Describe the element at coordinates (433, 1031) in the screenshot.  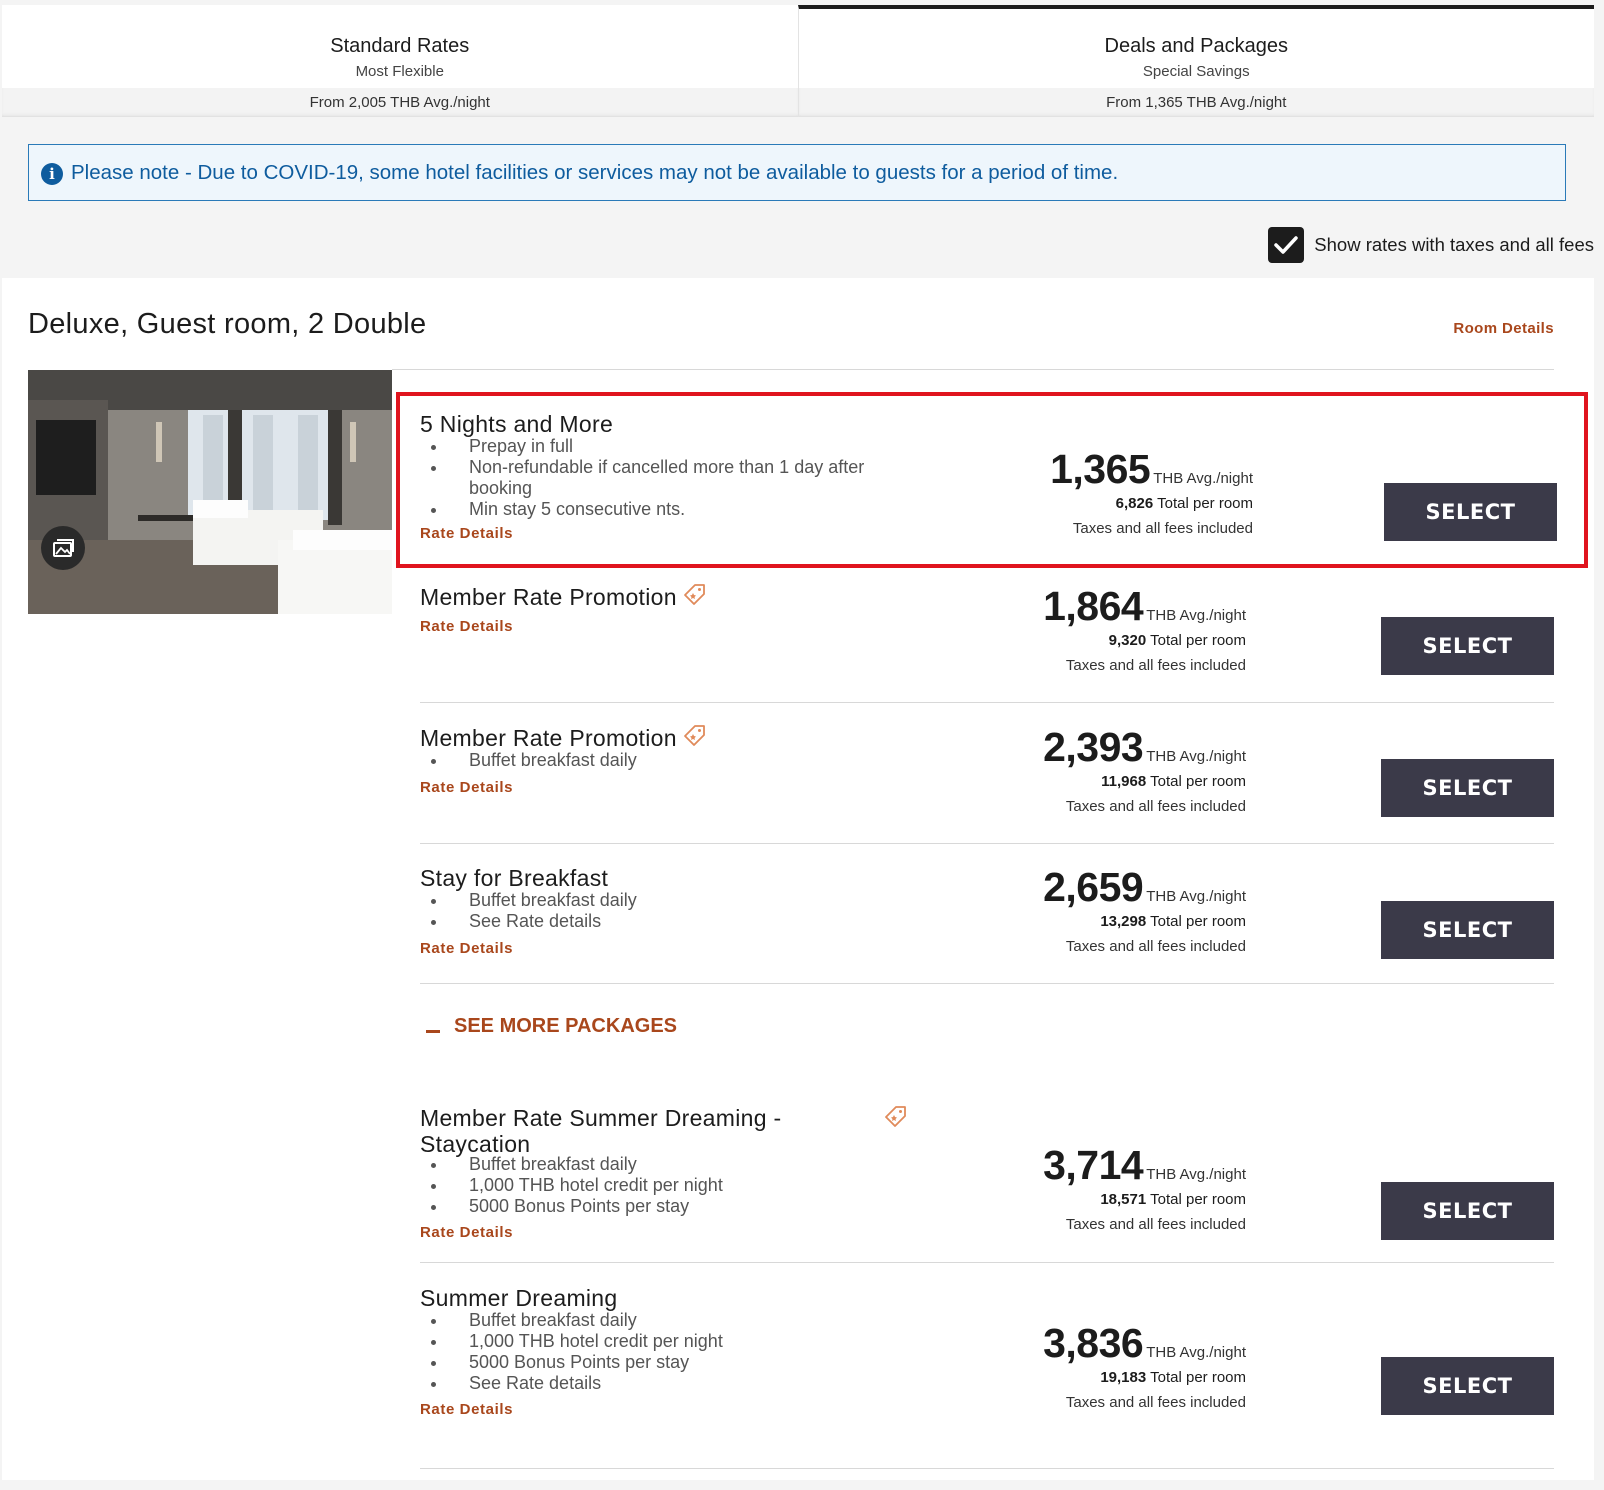
I see `minus-icon` at that location.